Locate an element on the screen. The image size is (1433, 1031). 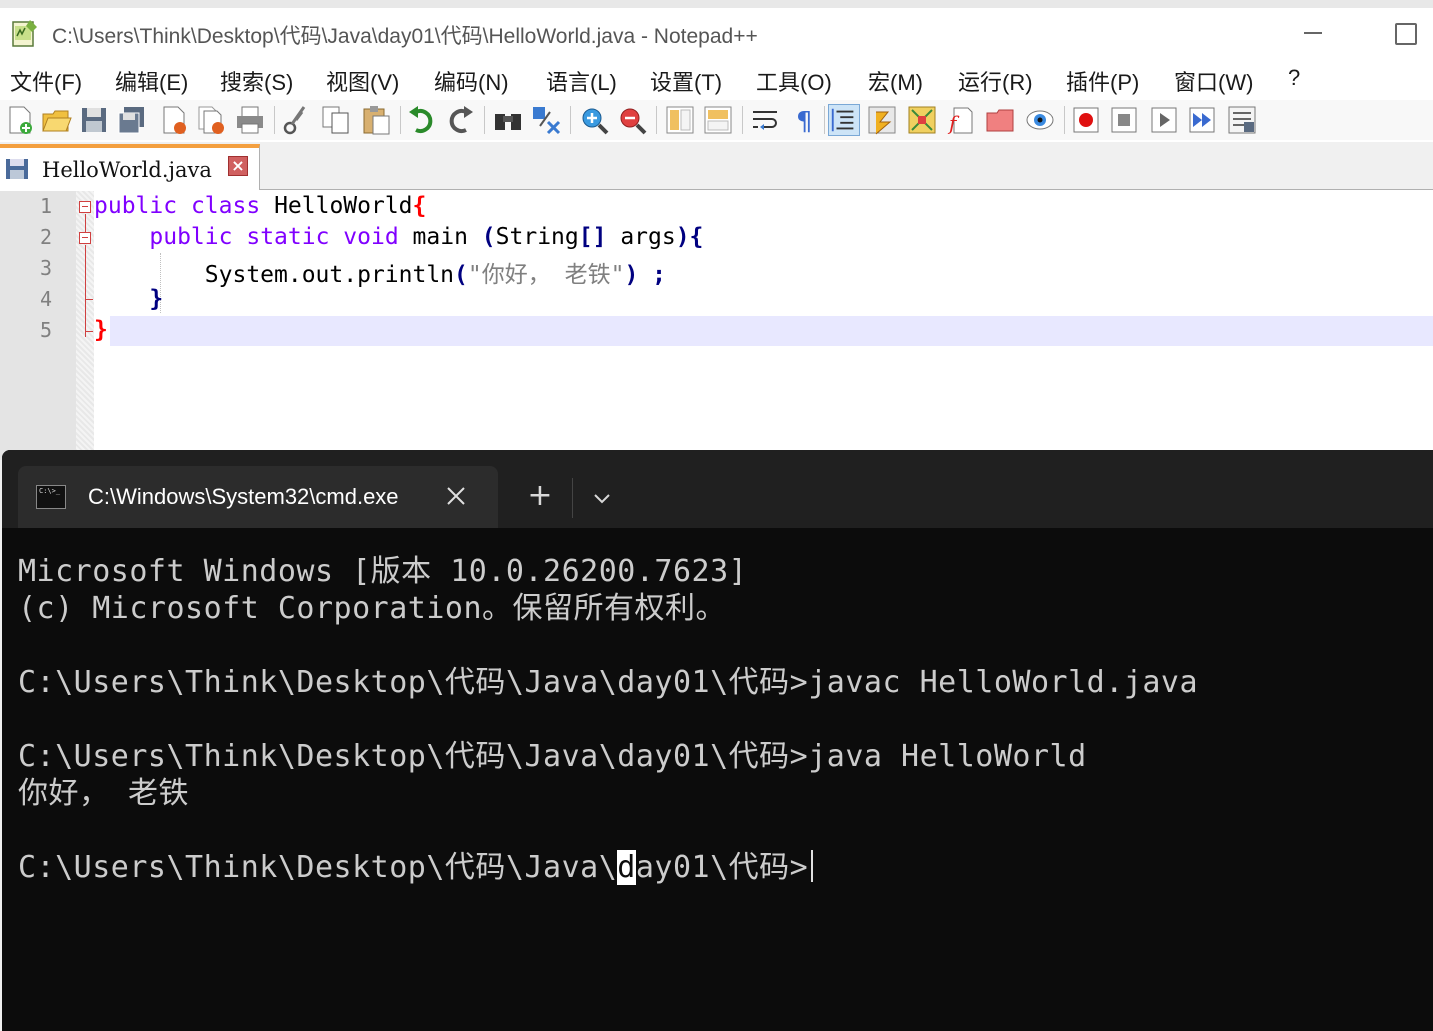
cut-icon is located at coordinates (296, 120).